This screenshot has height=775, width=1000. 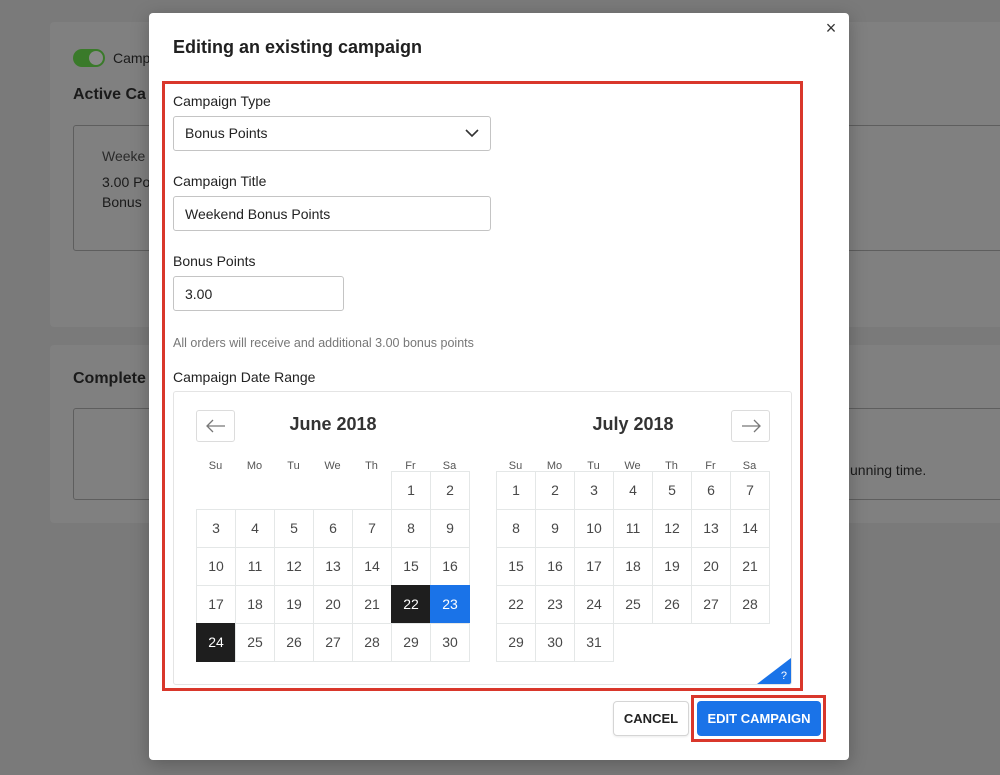 I want to click on completed-campaigns-heading: Complete, so click(x=109, y=378).